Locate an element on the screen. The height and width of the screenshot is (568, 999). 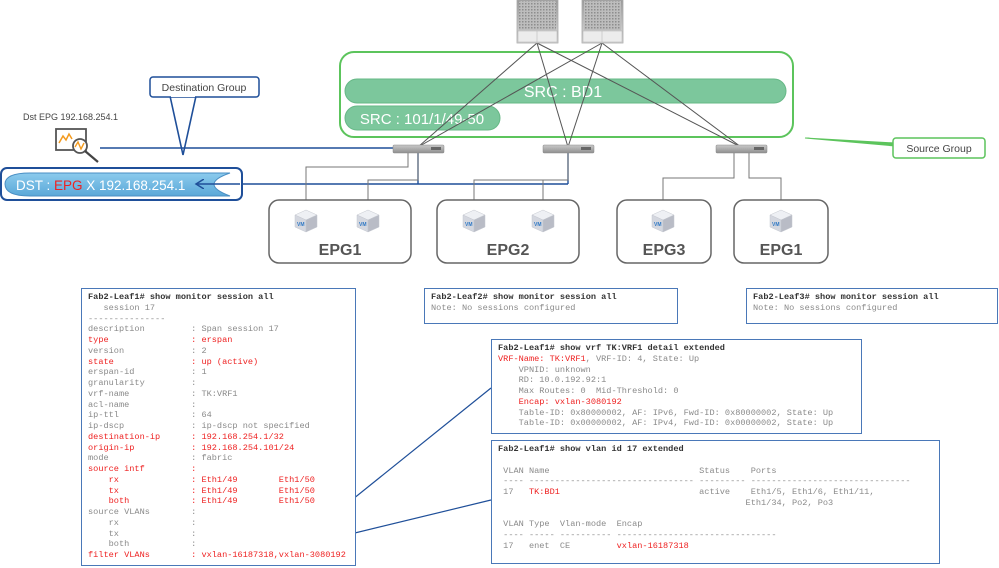
terminal-text: VLAN Type Vlan-mode Encap is located at coordinates (570, 524).